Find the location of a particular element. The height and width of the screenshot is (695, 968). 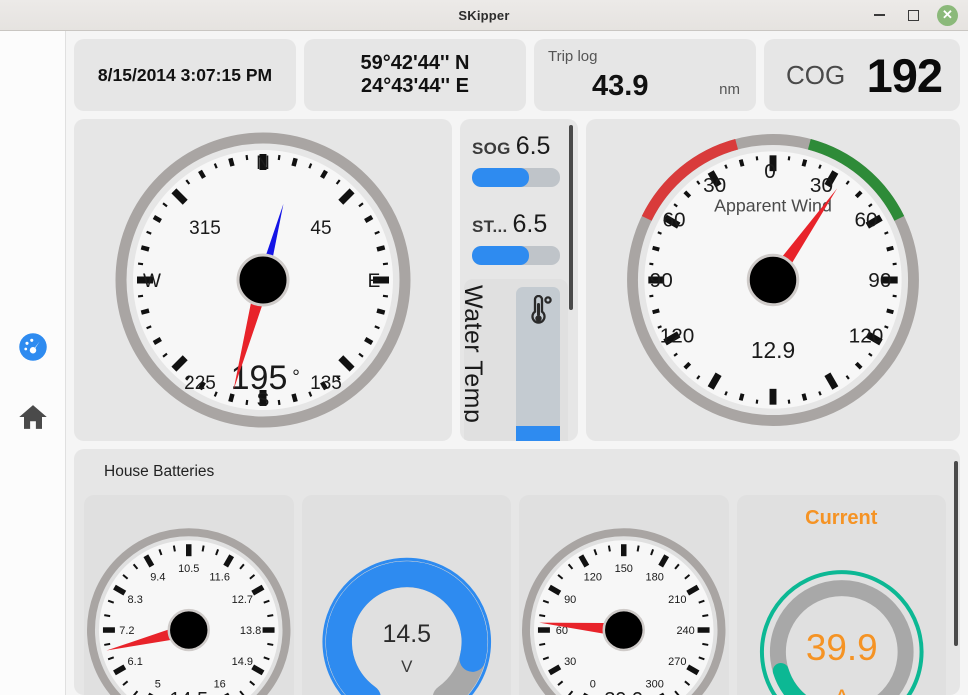

stw-card: ST... 6.5 is located at coordinates (516, 237).